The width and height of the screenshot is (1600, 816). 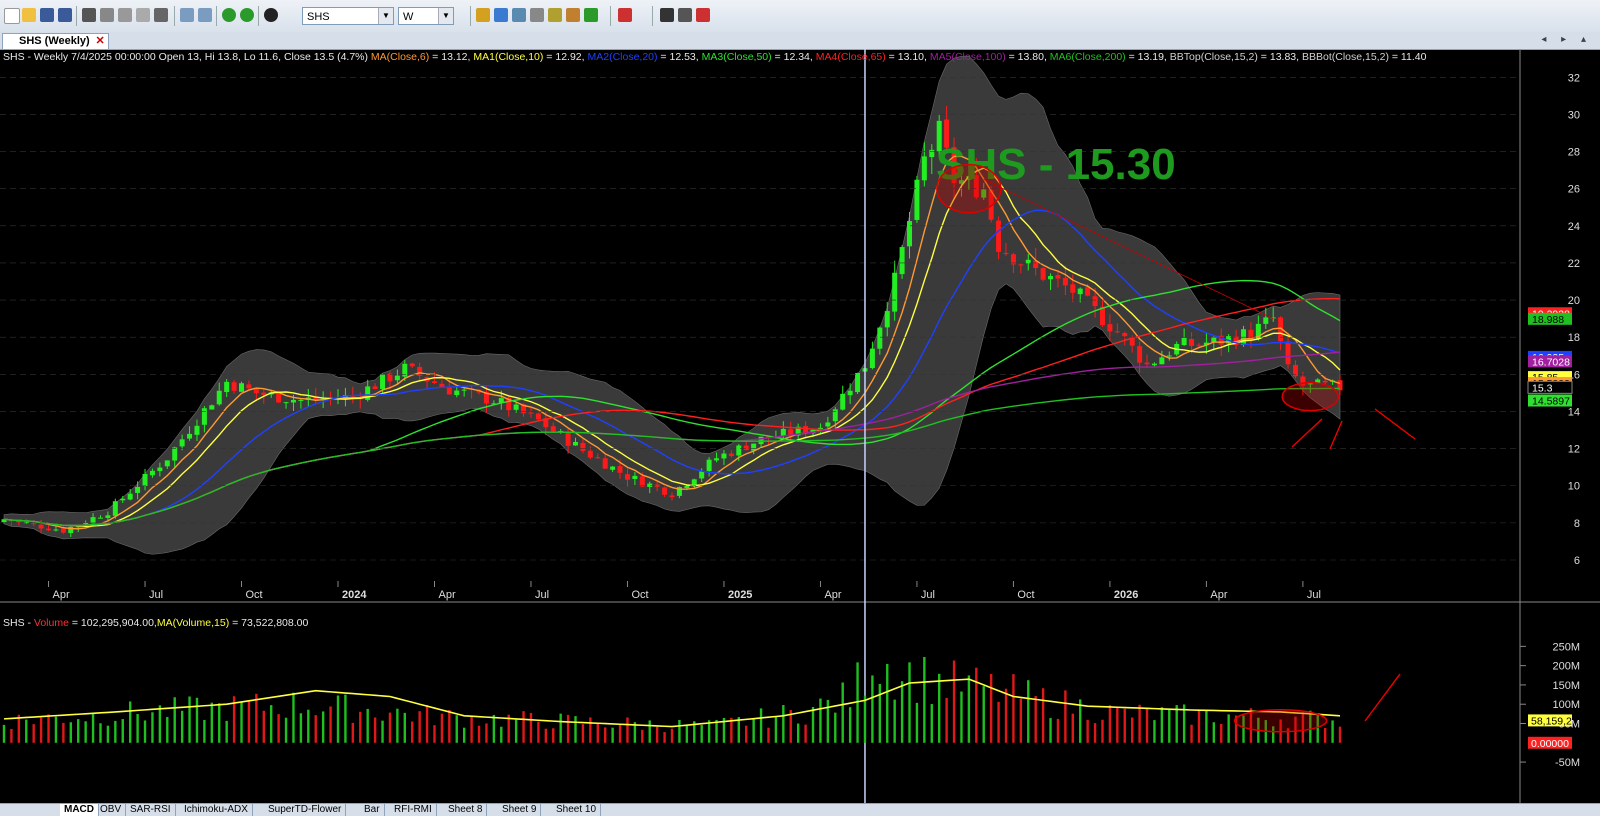 I want to click on tab-scroll-arrows: ◂ ▸ ▴, so click(x=1566, y=39).